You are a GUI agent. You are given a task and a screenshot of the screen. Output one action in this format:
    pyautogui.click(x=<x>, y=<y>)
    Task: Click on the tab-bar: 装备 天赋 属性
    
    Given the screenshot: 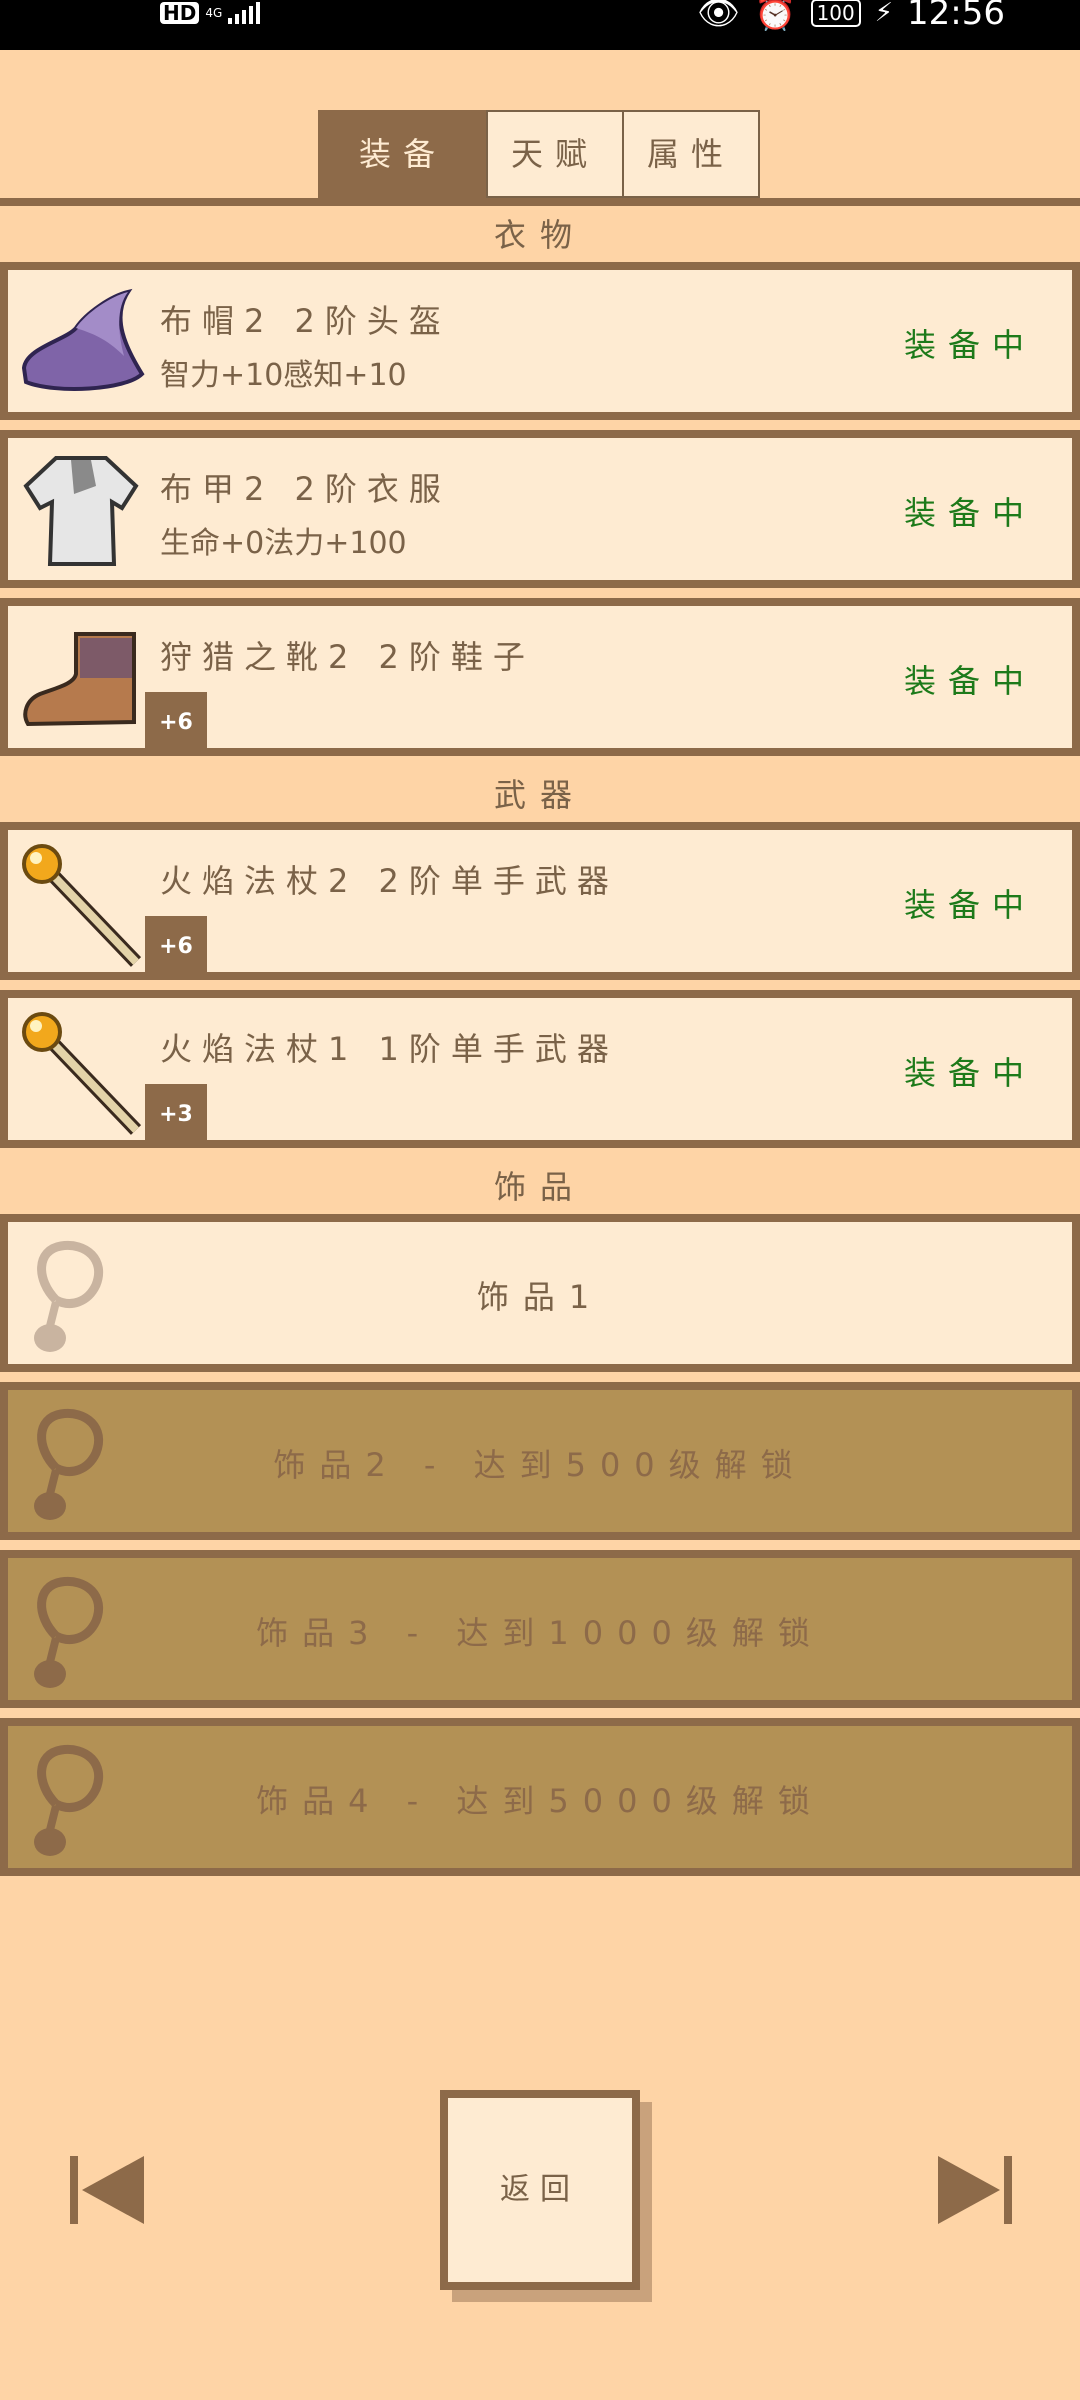 What is the action you would take?
    pyautogui.click(x=539, y=154)
    